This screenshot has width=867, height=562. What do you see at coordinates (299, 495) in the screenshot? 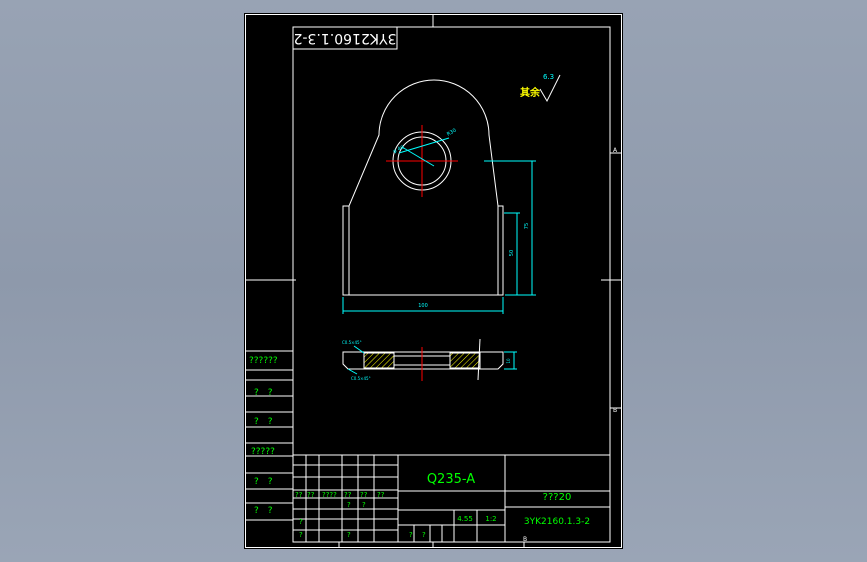
I see `header-cell-1: ??` at bounding box center [299, 495].